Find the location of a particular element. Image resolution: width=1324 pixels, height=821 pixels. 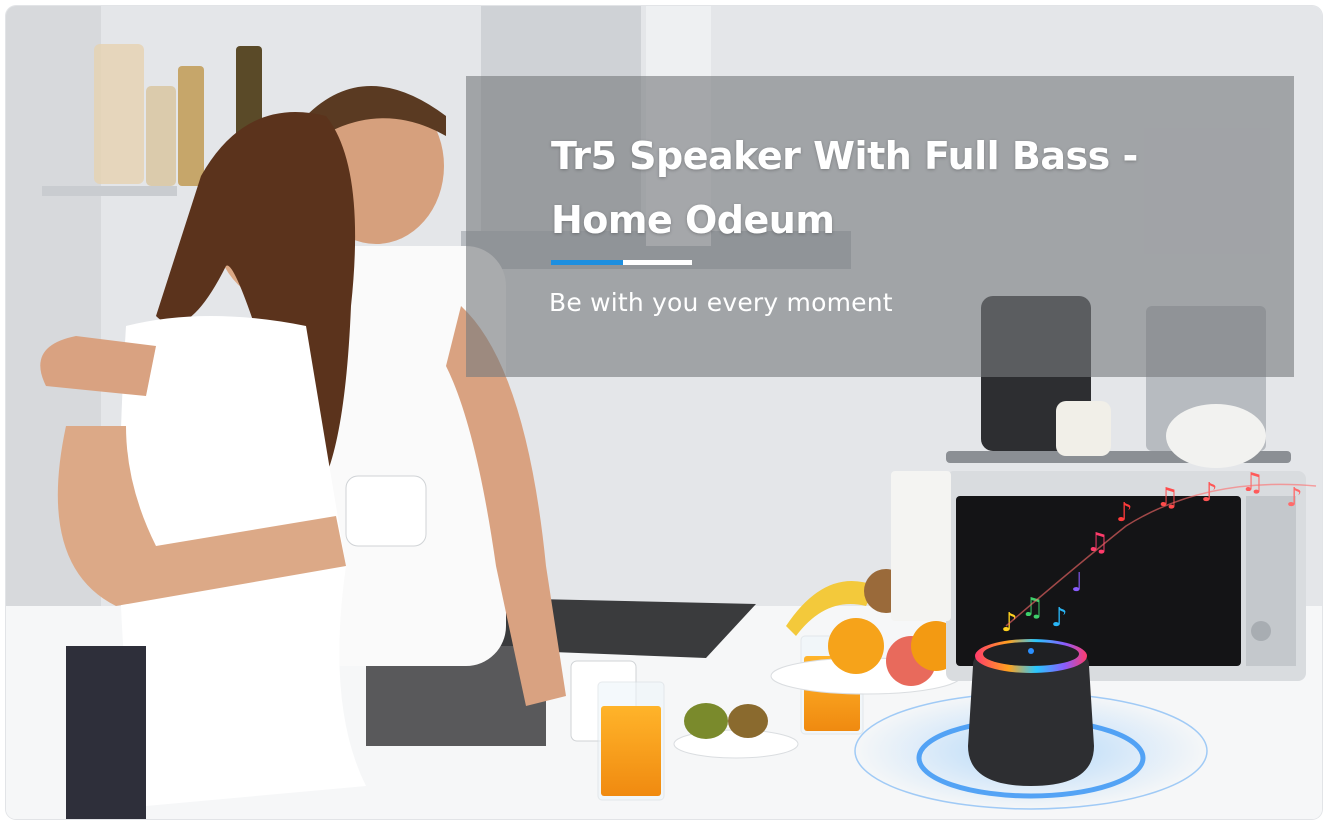

tagline: Be with you every moment is located at coordinates (721, 302).